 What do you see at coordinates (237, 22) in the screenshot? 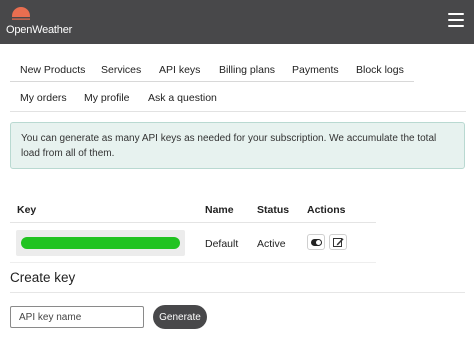
I see `top-header: OpenWeather` at bounding box center [237, 22].